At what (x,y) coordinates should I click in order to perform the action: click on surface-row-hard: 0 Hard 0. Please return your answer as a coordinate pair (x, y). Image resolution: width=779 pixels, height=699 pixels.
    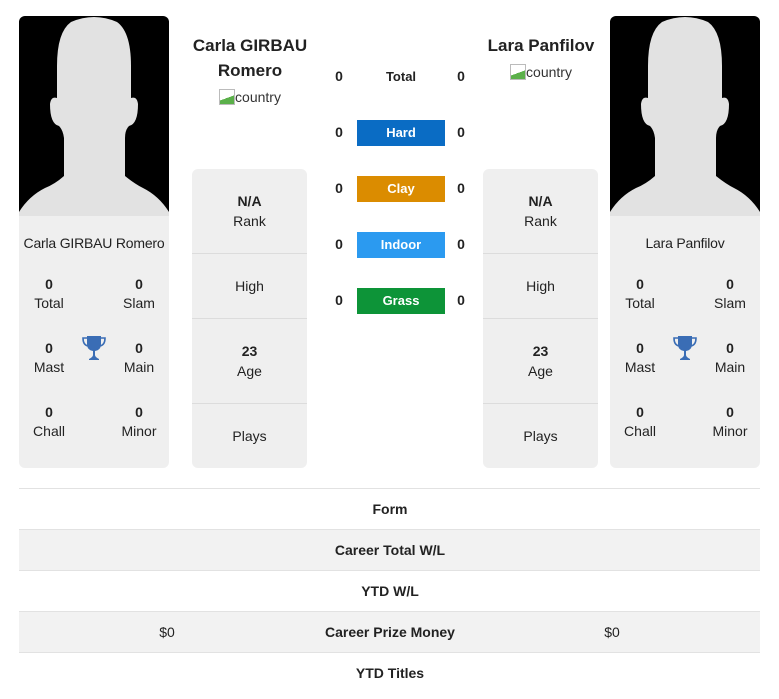
    Looking at the image, I should click on (400, 133).